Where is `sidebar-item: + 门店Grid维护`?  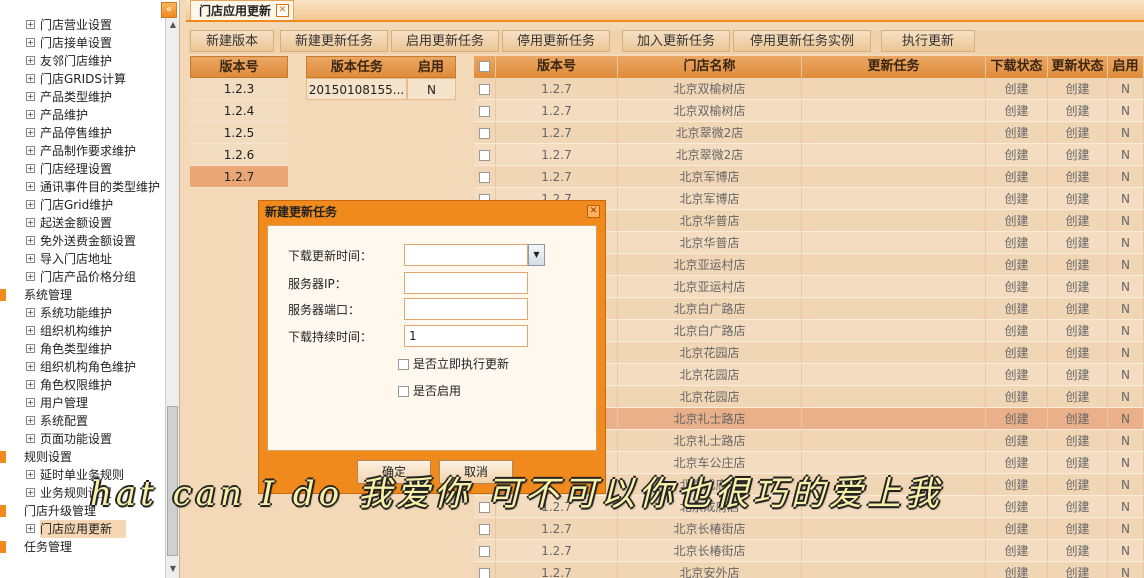 sidebar-item: + 门店Grid维护 is located at coordinates (83, 205).